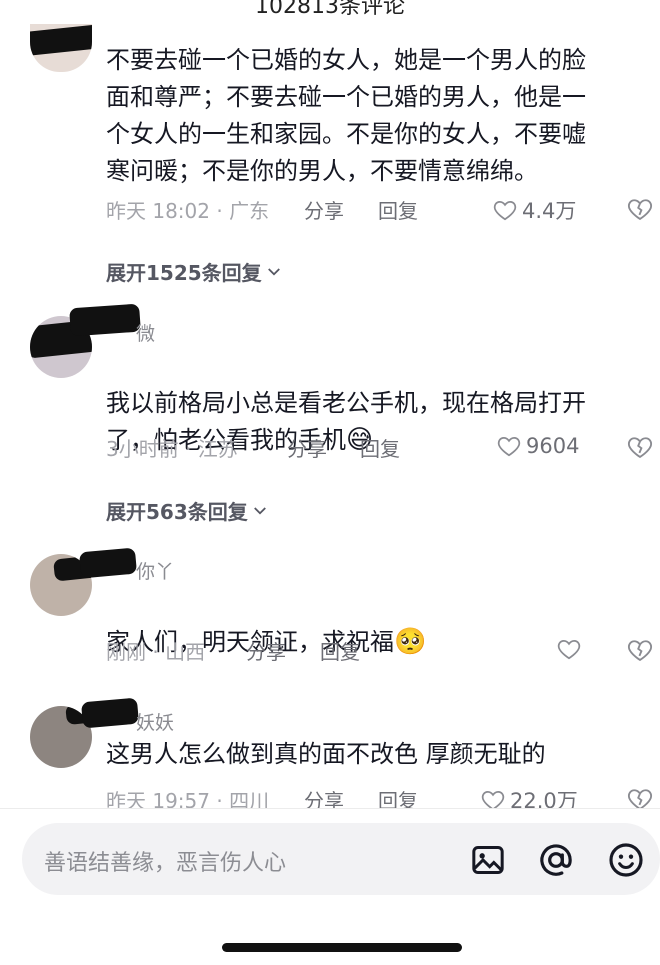 Image resolution: width=660 pixels, height=965 pixels. I want to click on time-location: 昨天 18:02 · 广东, so click(188, 210).